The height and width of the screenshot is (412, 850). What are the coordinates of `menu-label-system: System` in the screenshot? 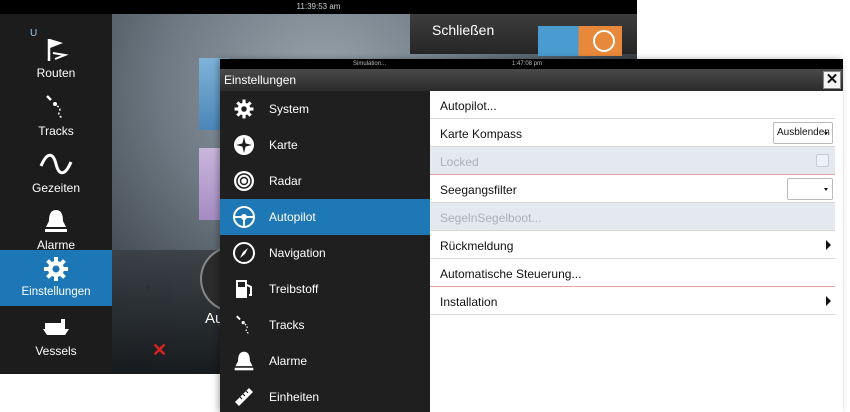 It's located at (289, 109).